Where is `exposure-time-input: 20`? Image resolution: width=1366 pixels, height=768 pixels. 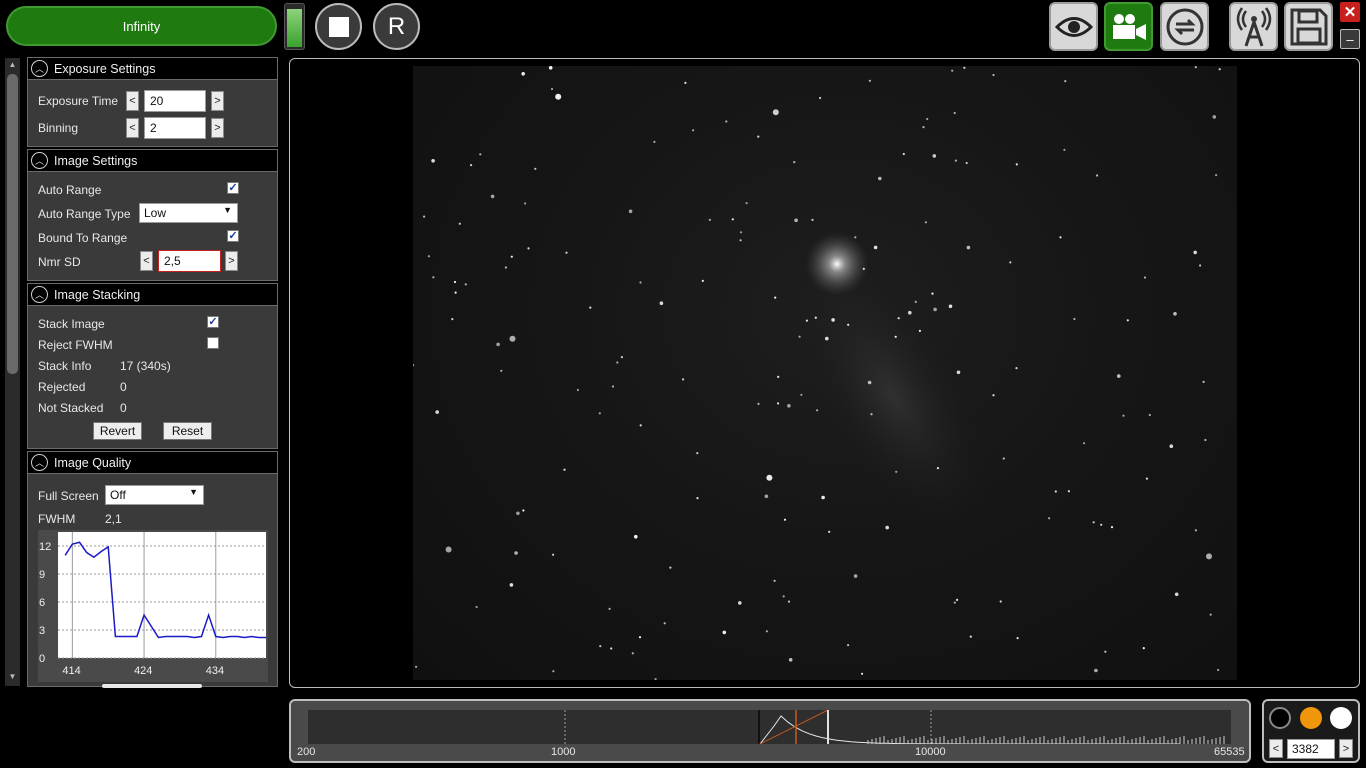
exposure-time-input: 20 is located at coordinates (175, 101).